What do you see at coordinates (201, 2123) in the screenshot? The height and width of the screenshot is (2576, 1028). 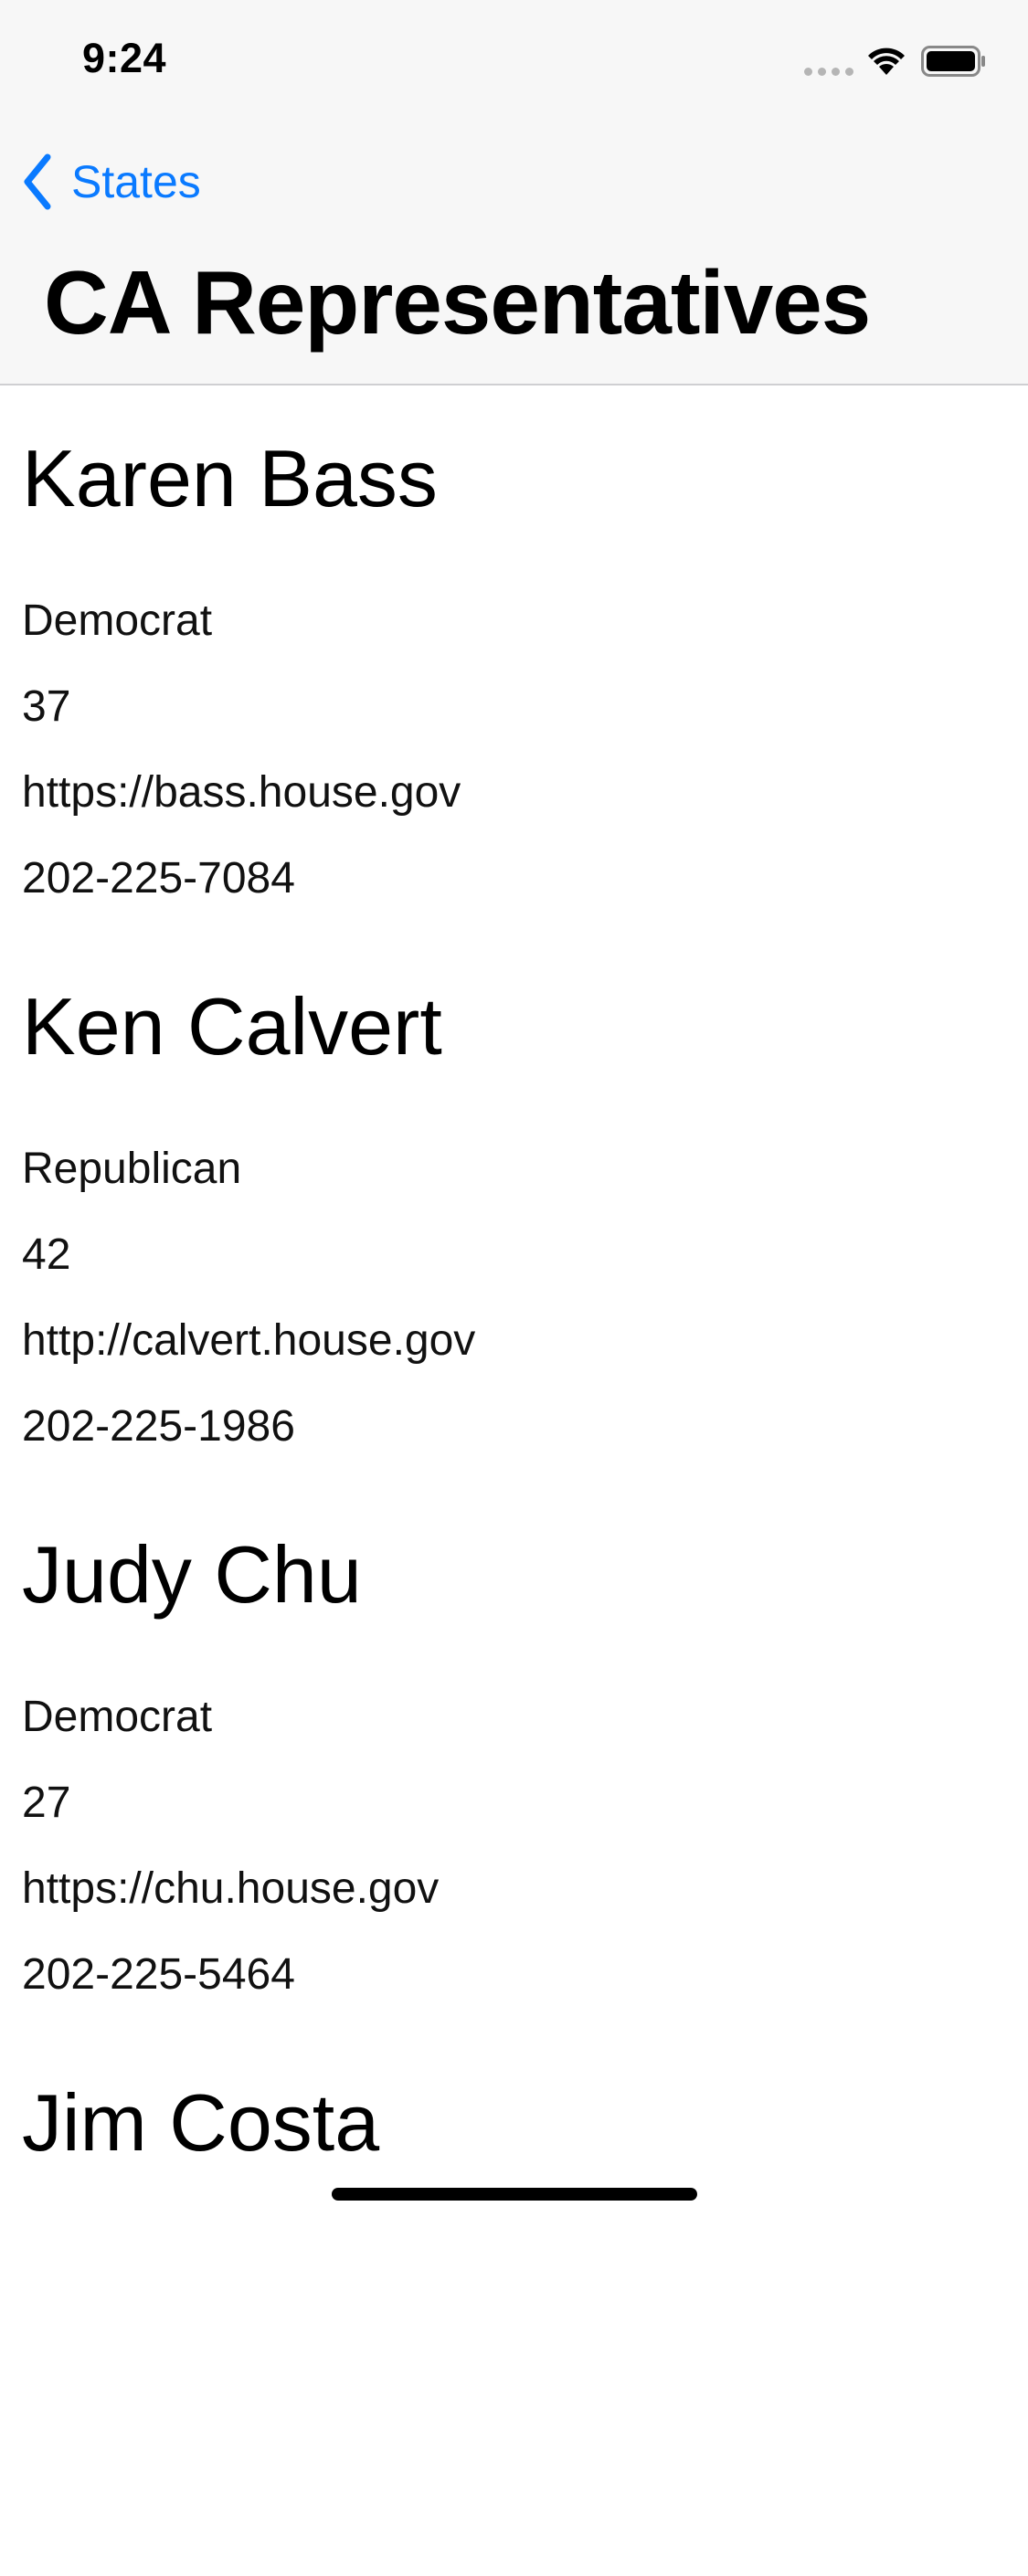 I see `rep-name: Jim Costa` at bounding box center [201, 2123].